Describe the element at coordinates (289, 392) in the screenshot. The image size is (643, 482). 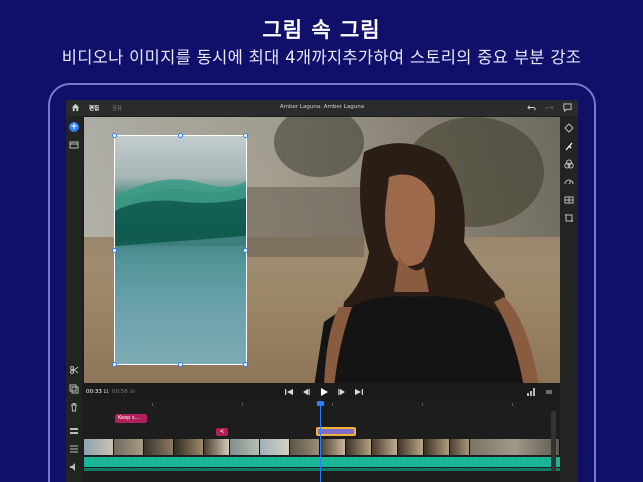
I see `skip-start-icon` at that location.